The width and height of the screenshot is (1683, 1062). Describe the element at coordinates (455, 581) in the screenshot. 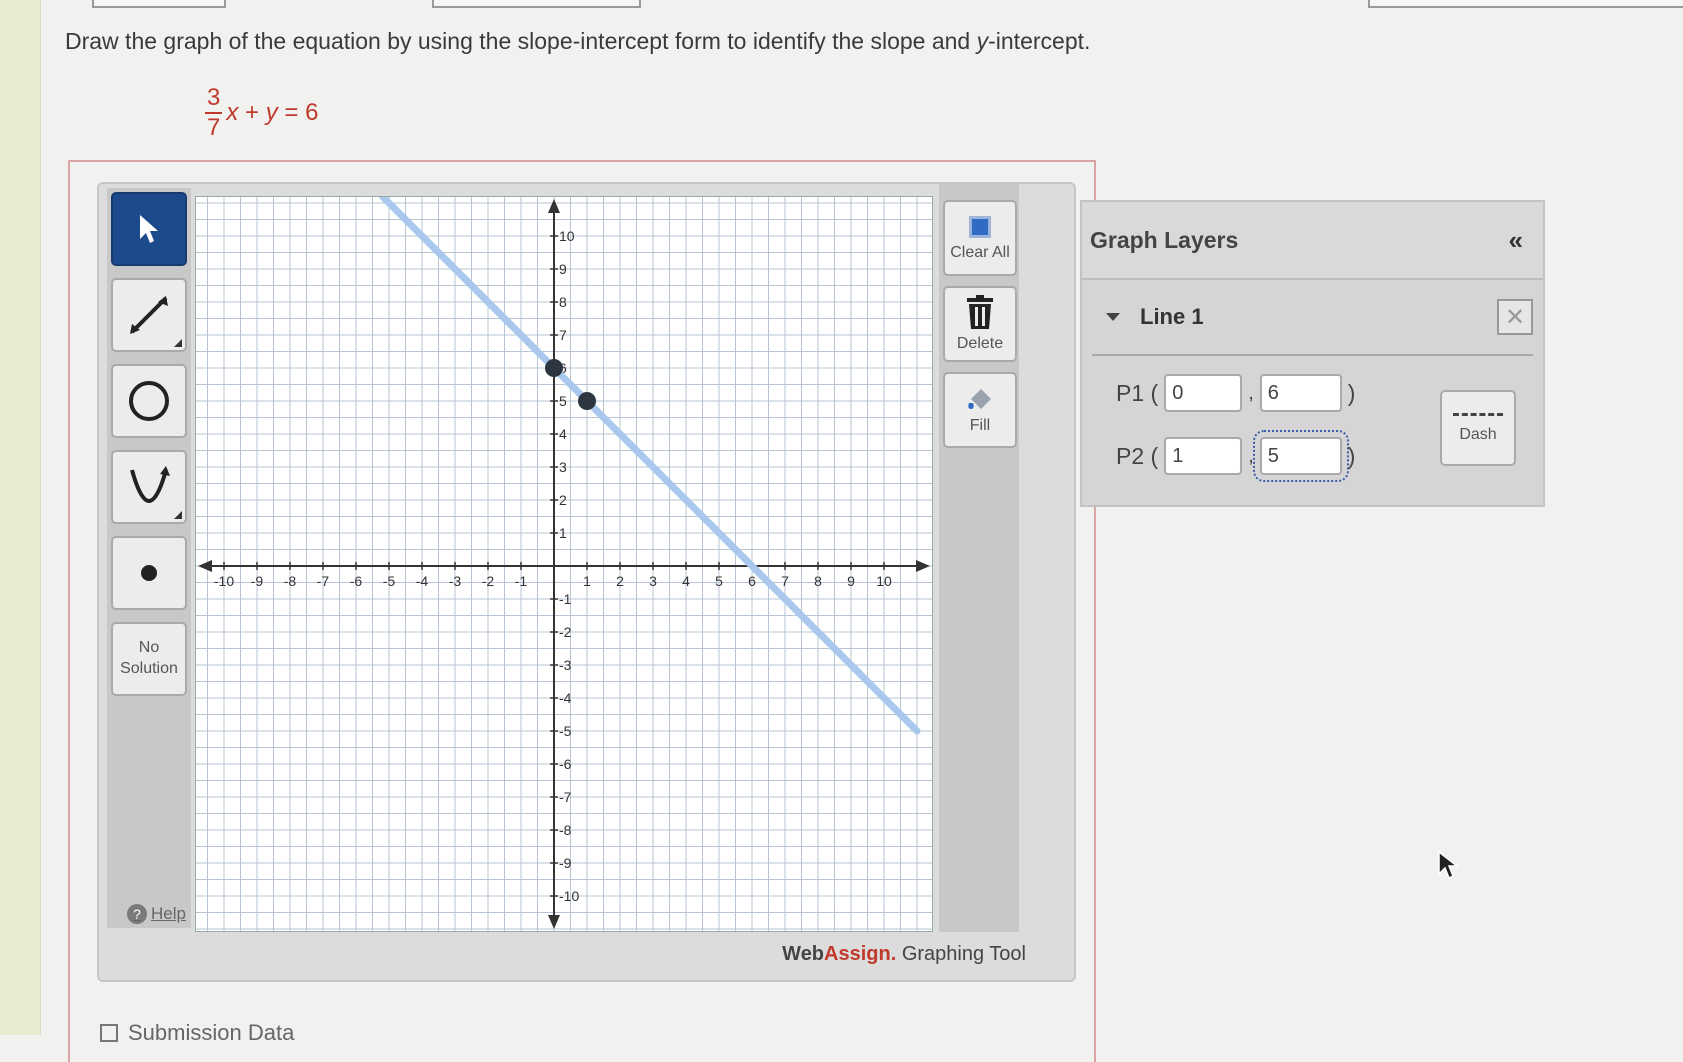

I see `x-tick-label: -3` at that location.